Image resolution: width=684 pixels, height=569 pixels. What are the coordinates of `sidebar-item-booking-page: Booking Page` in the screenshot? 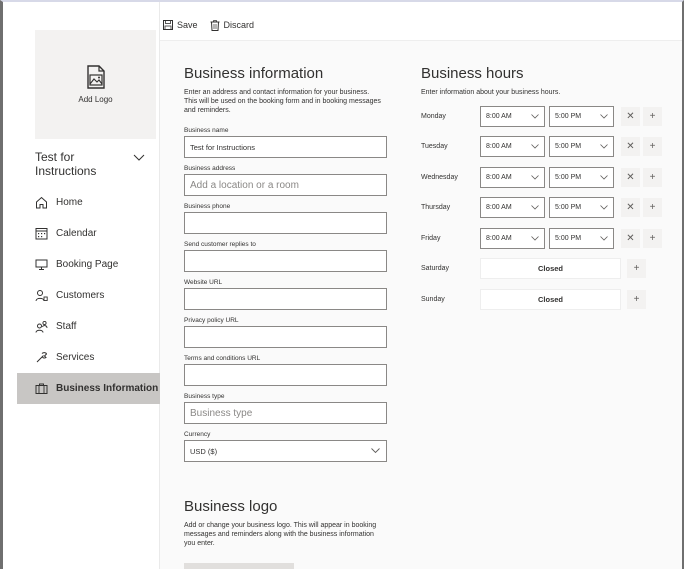 It's located at (88, 264).